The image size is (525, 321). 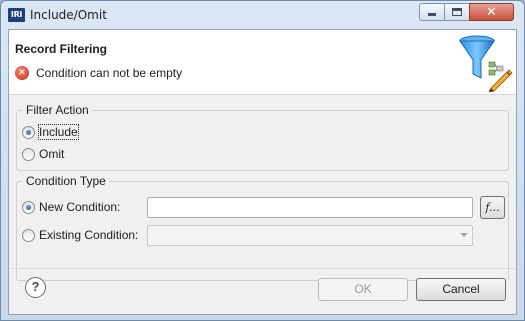 I want to click on title-bar: IRI Include/Omit ✕, so click(x=262, y=15).